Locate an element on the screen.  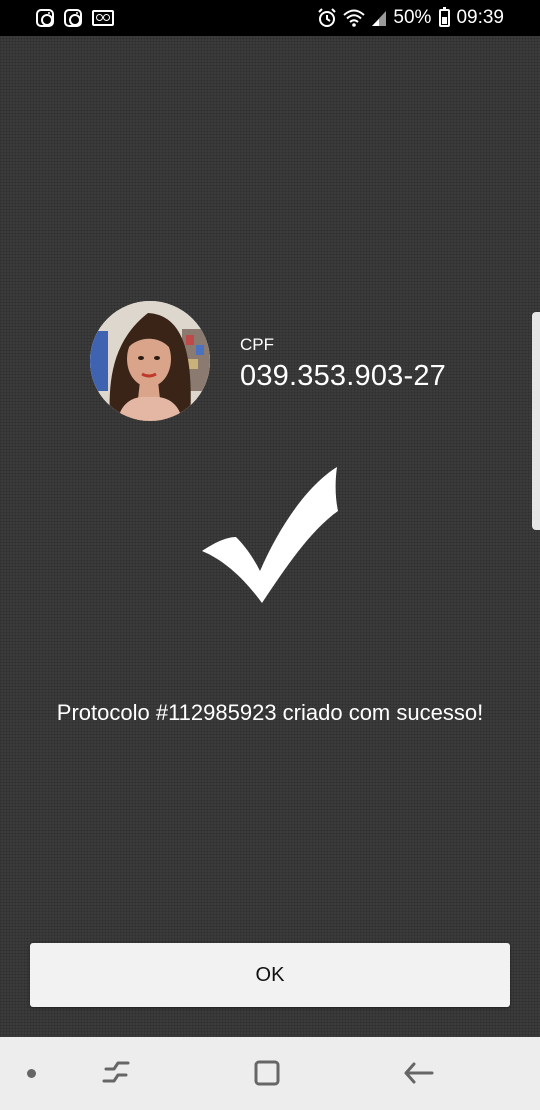
status-system: 50% 09:39 is located at coordinates (410, 18).